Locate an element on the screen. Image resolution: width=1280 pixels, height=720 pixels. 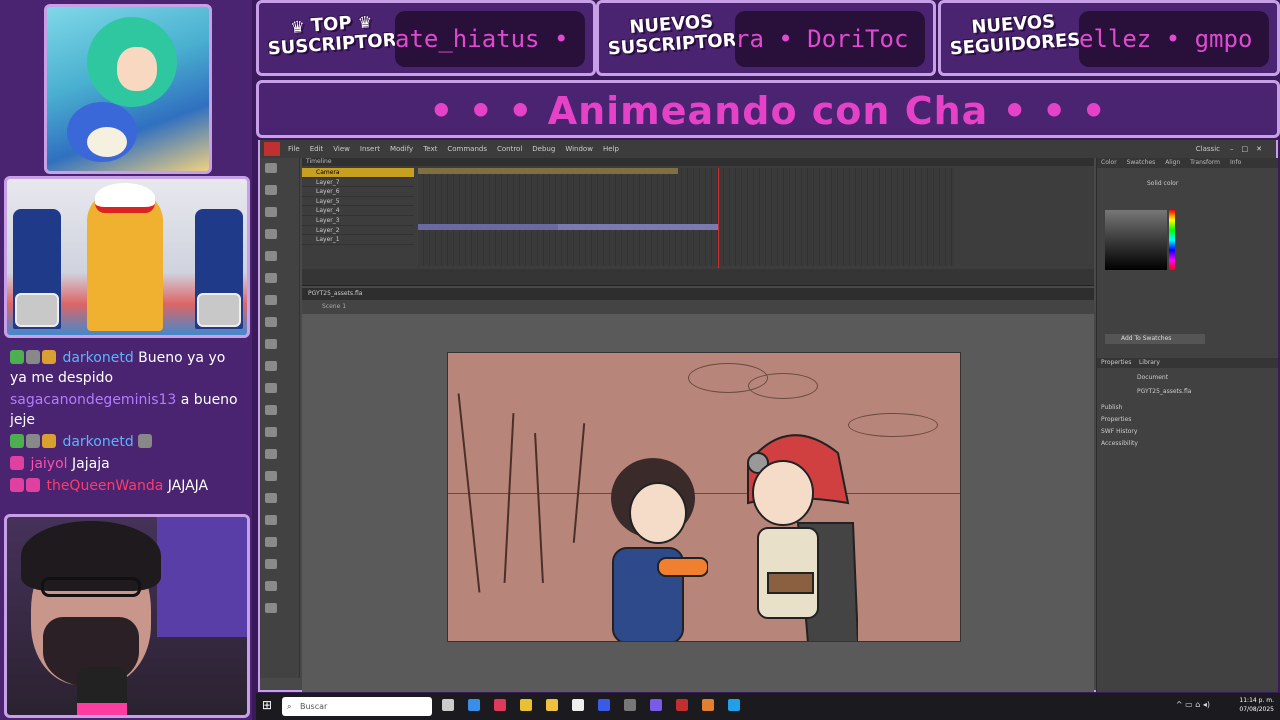
tab-swatches: Swatches is located at coordinates (1141, 162).